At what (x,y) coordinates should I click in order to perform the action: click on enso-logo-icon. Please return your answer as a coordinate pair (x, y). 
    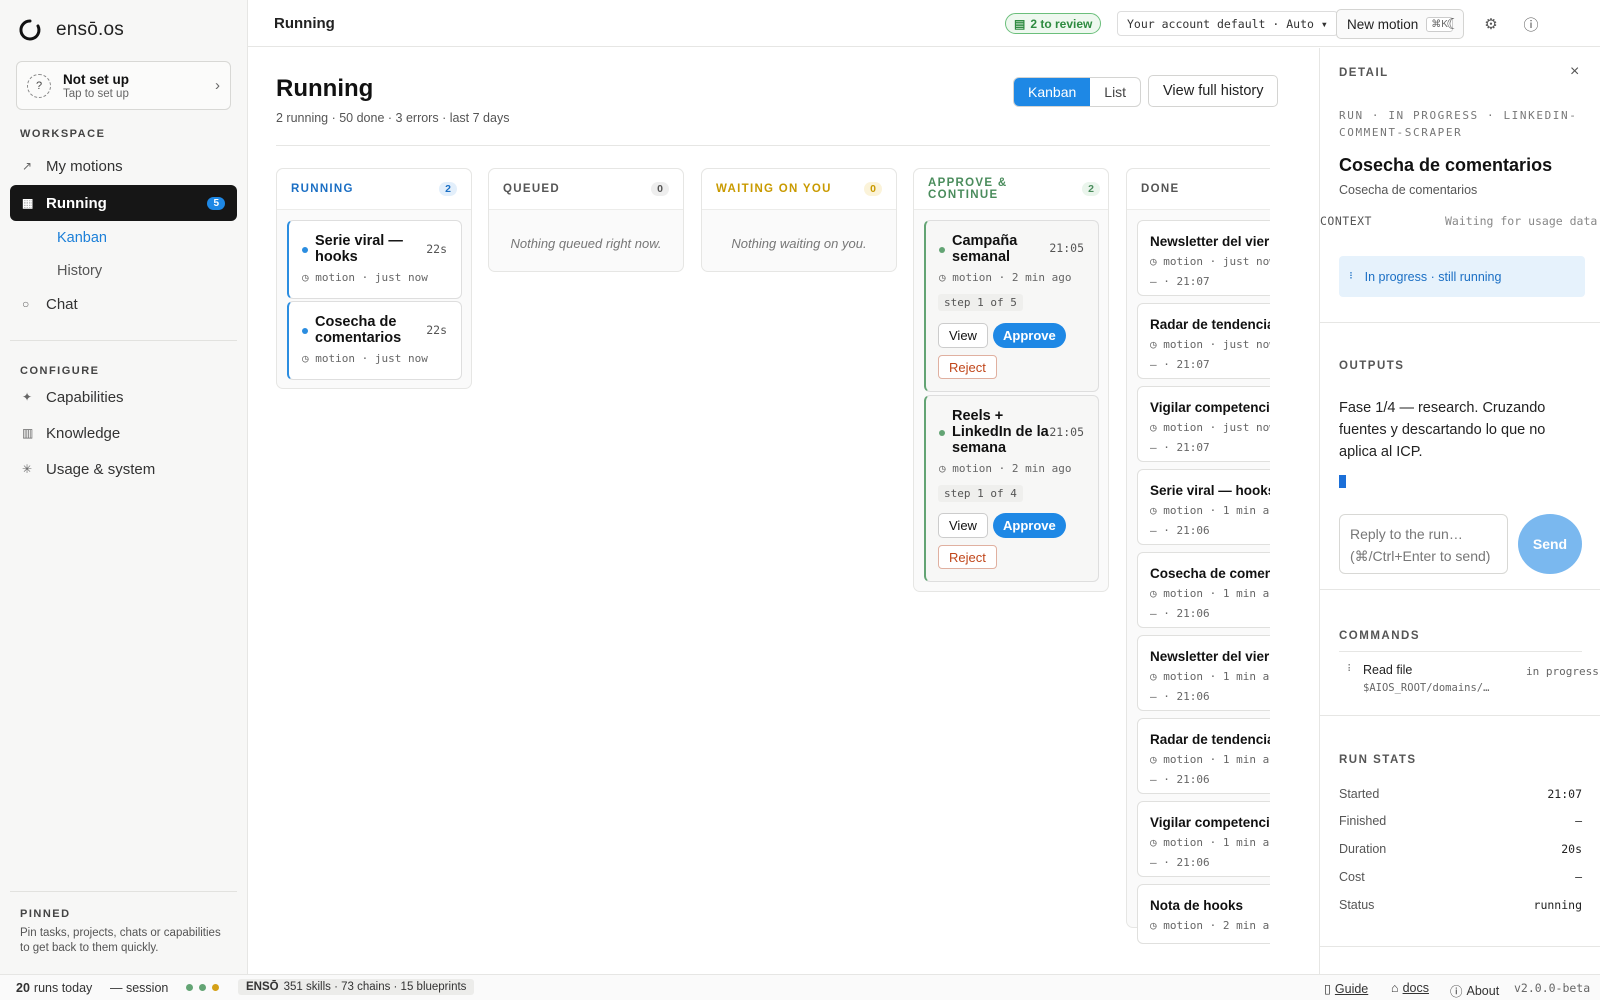
    Looking at the image, I should click on (30, 30).